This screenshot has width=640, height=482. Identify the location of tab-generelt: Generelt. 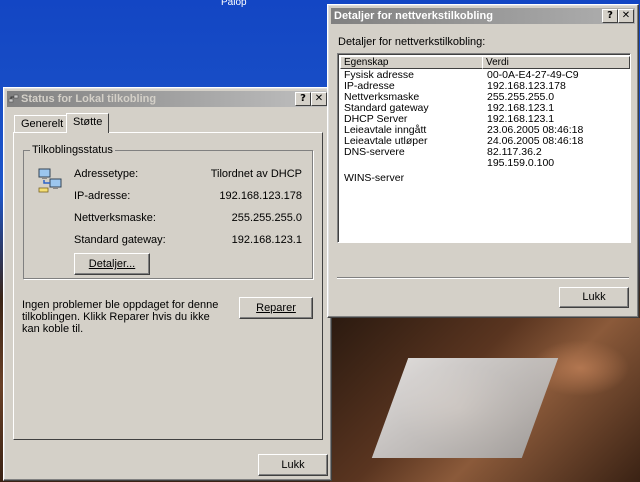
(42, 123).